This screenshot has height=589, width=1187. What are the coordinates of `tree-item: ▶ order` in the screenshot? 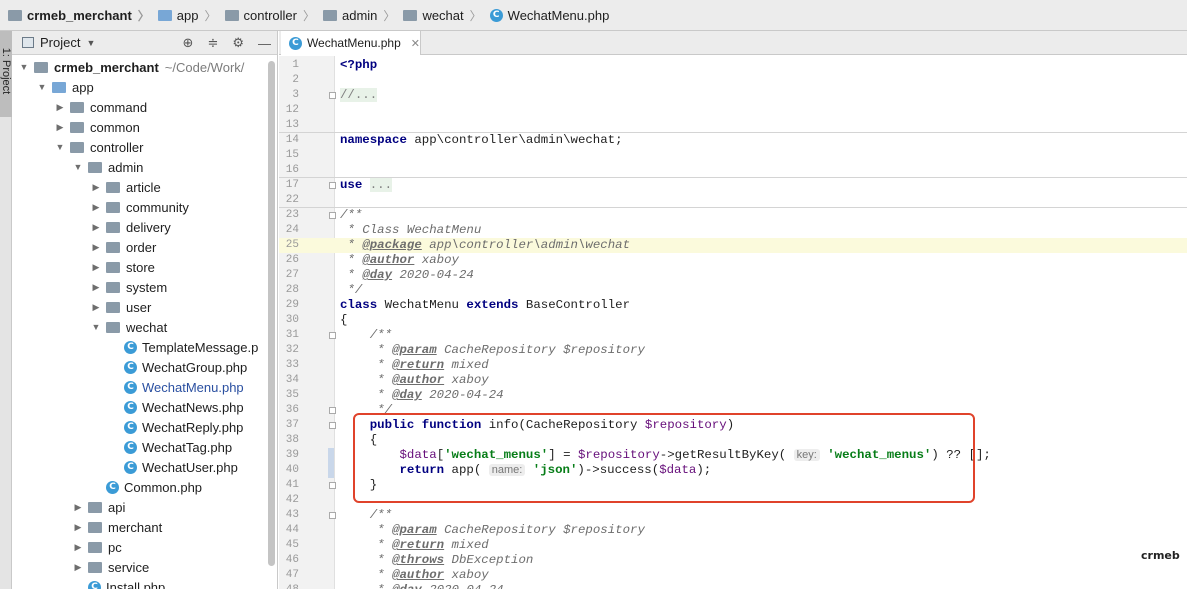 It's located at (144, 247).